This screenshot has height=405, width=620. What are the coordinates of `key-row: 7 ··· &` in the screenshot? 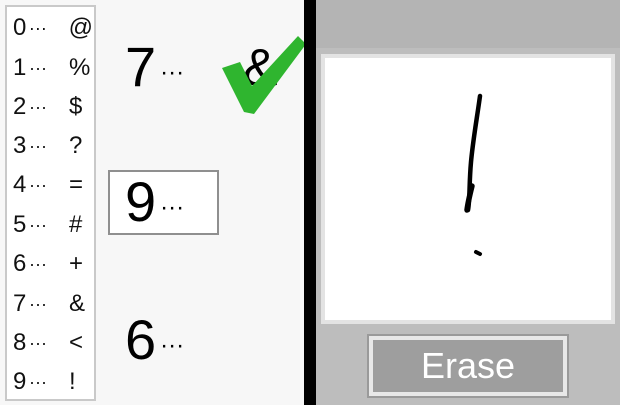 It's located at (53, 304).